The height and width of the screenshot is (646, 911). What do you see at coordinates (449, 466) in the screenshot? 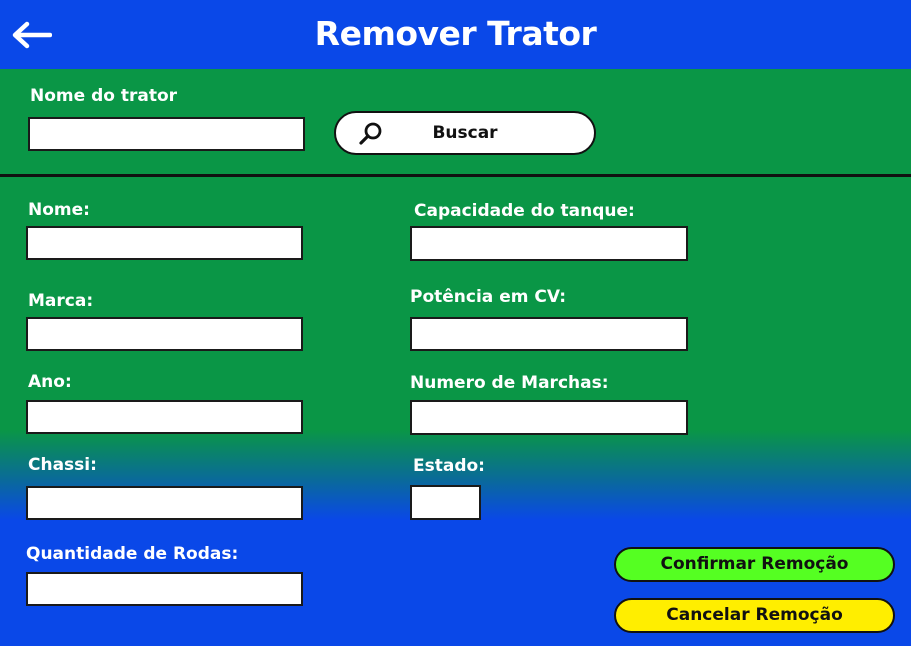
I see `estado-label: Estado:` at bounding box center [449, 466].